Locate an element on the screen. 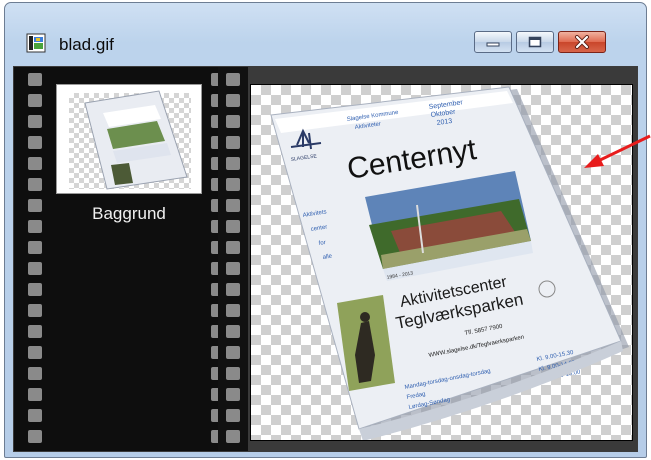  minimize-icon is located at coordinates (493, 44).